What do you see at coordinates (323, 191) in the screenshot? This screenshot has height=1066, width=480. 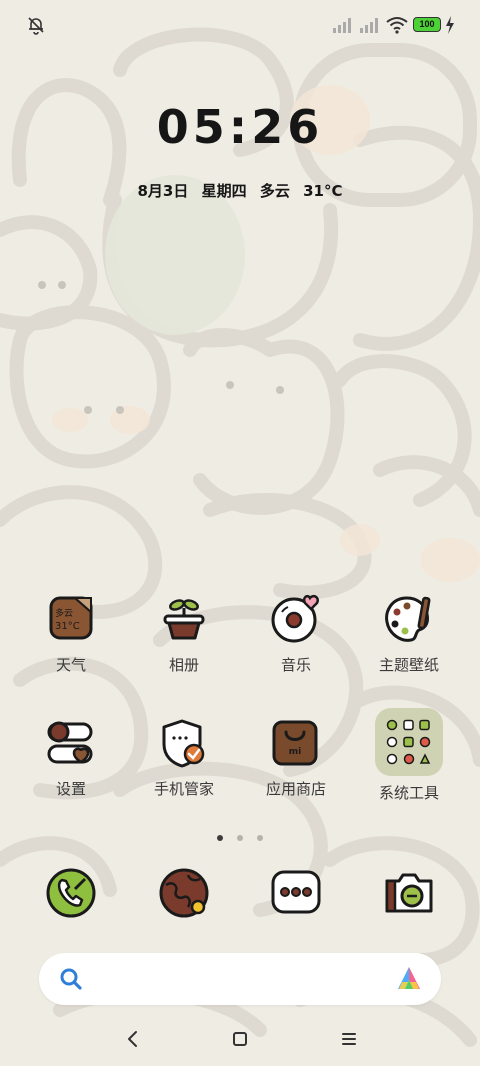 I see `temperature-text: 31°C` at bounding box center [323, 191].